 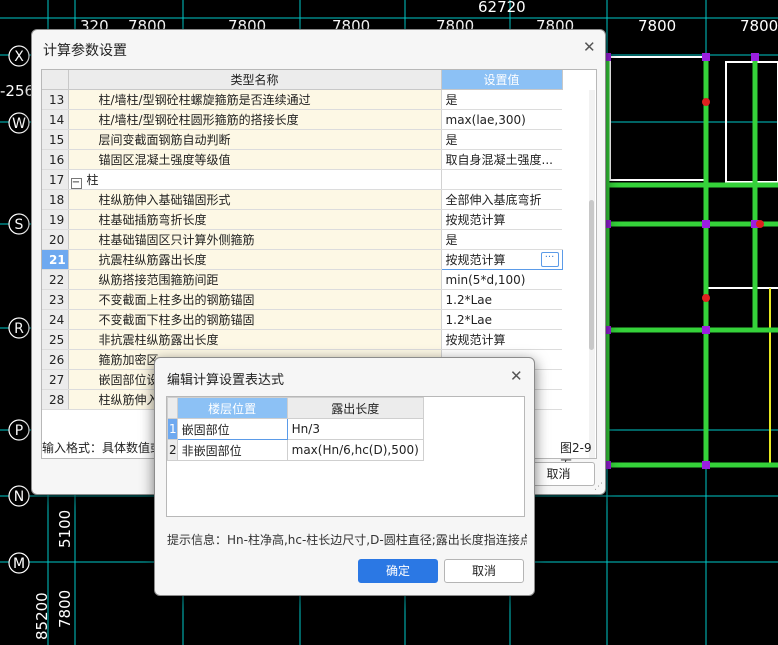 What do you see at coordinates (176, 320) in the screenshot?
I see `param-name: 不变截面下柱多出的钢筋锚固` at bounding box center [176, 320].